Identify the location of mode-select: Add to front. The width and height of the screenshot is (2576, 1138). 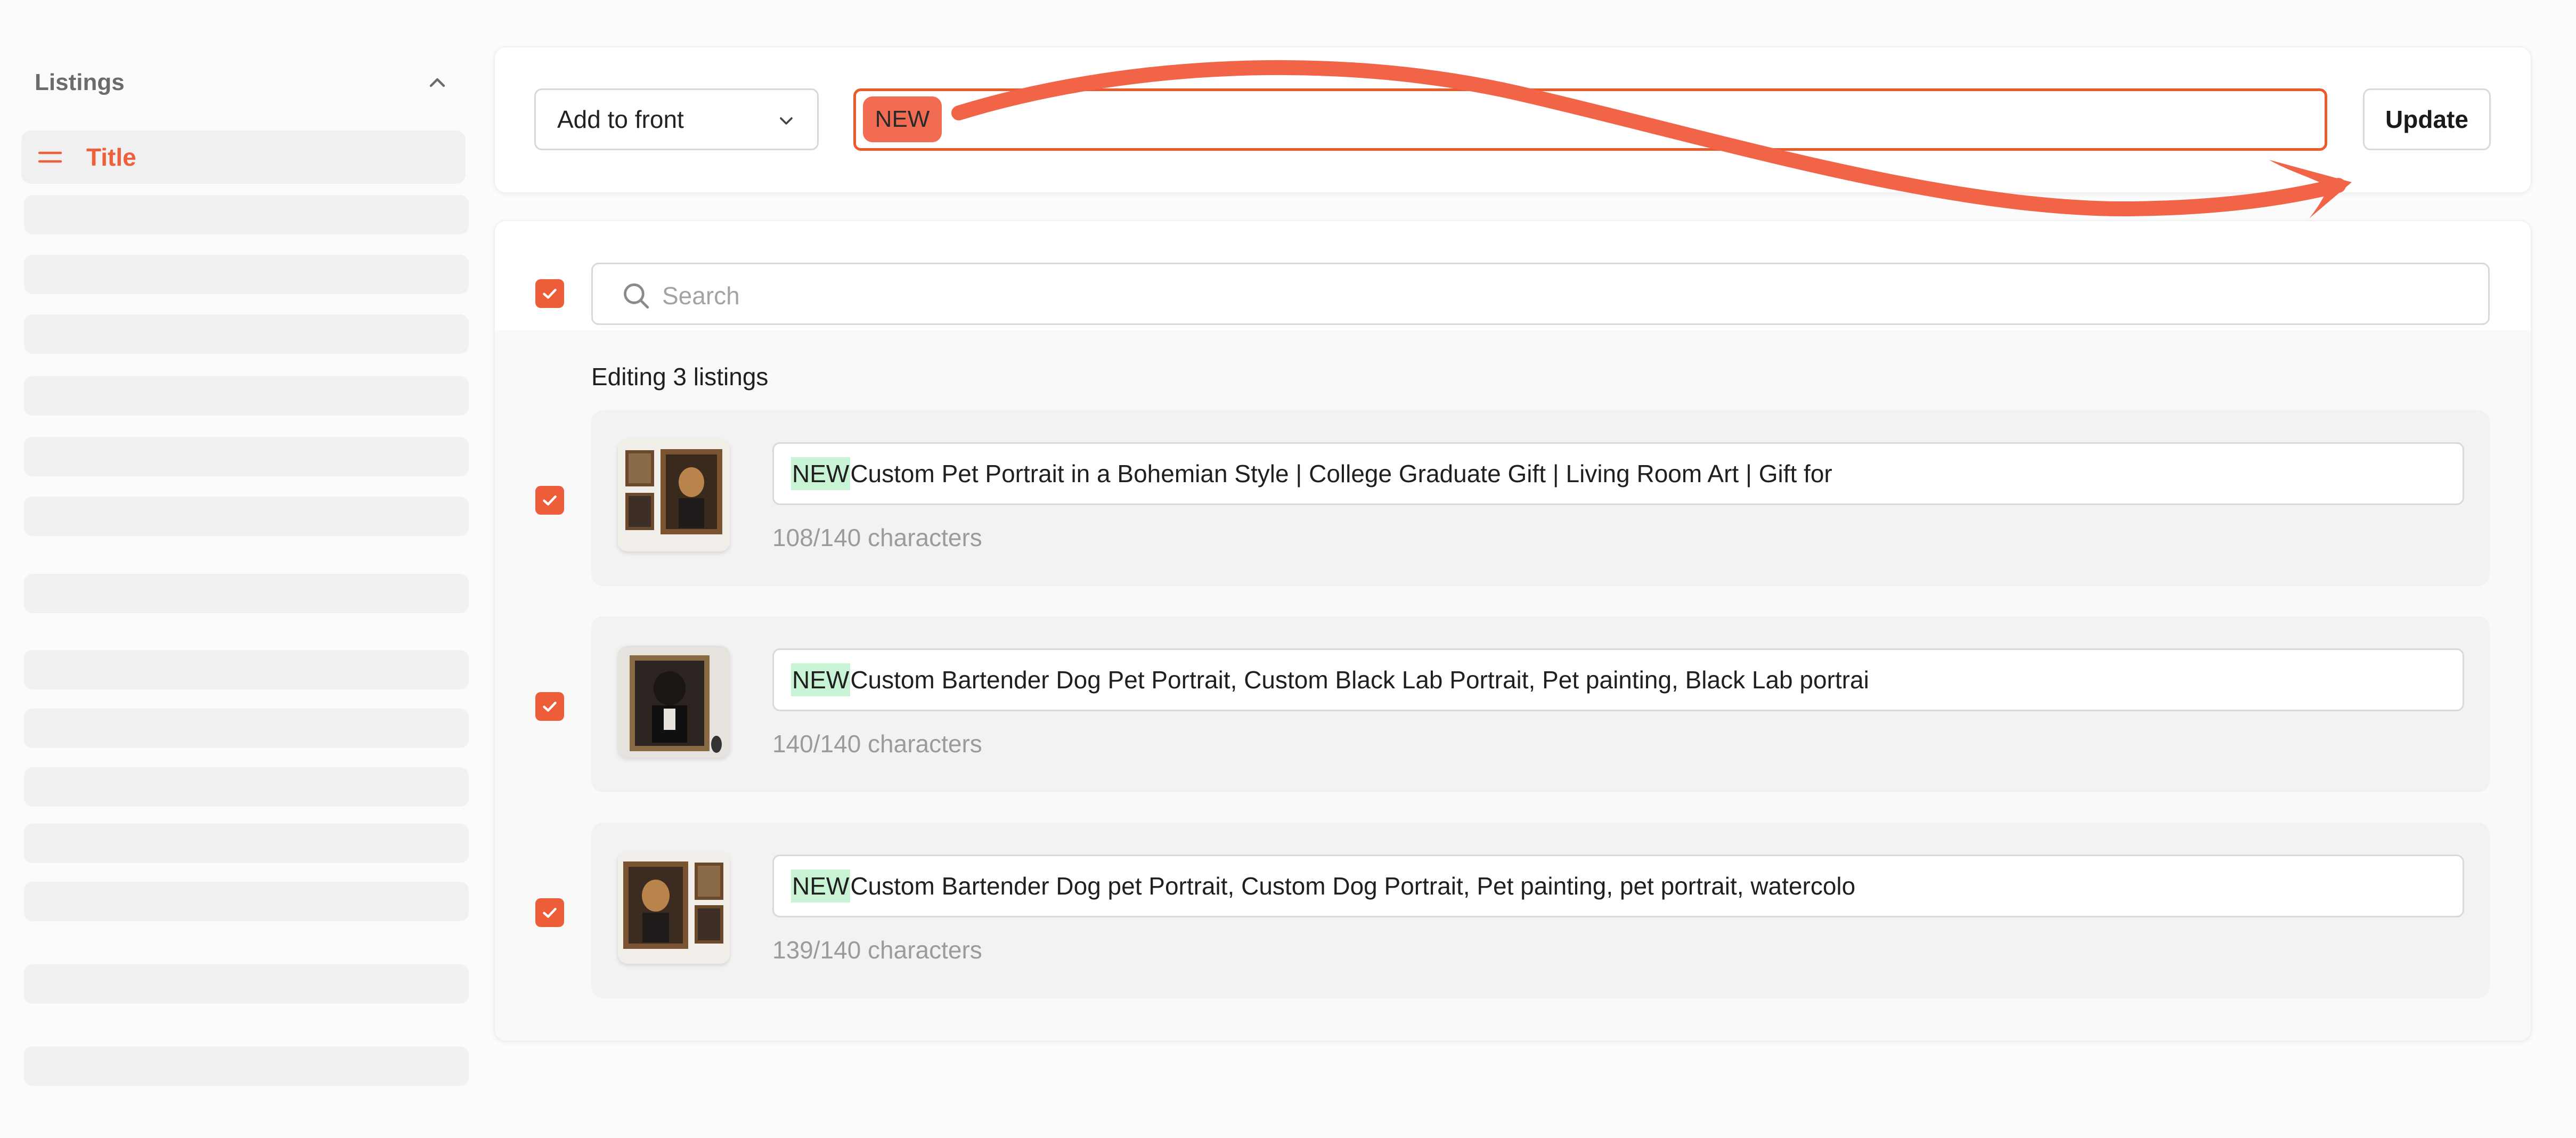
(677, 119).